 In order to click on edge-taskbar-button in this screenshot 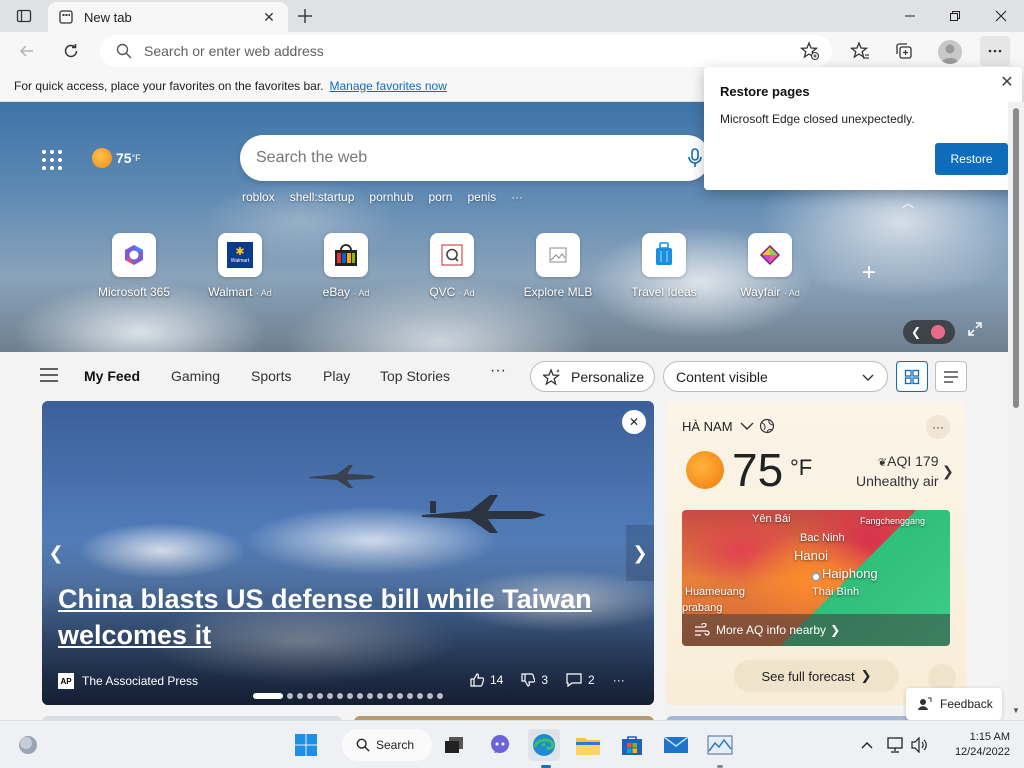, I will do `click(544, 745)`.